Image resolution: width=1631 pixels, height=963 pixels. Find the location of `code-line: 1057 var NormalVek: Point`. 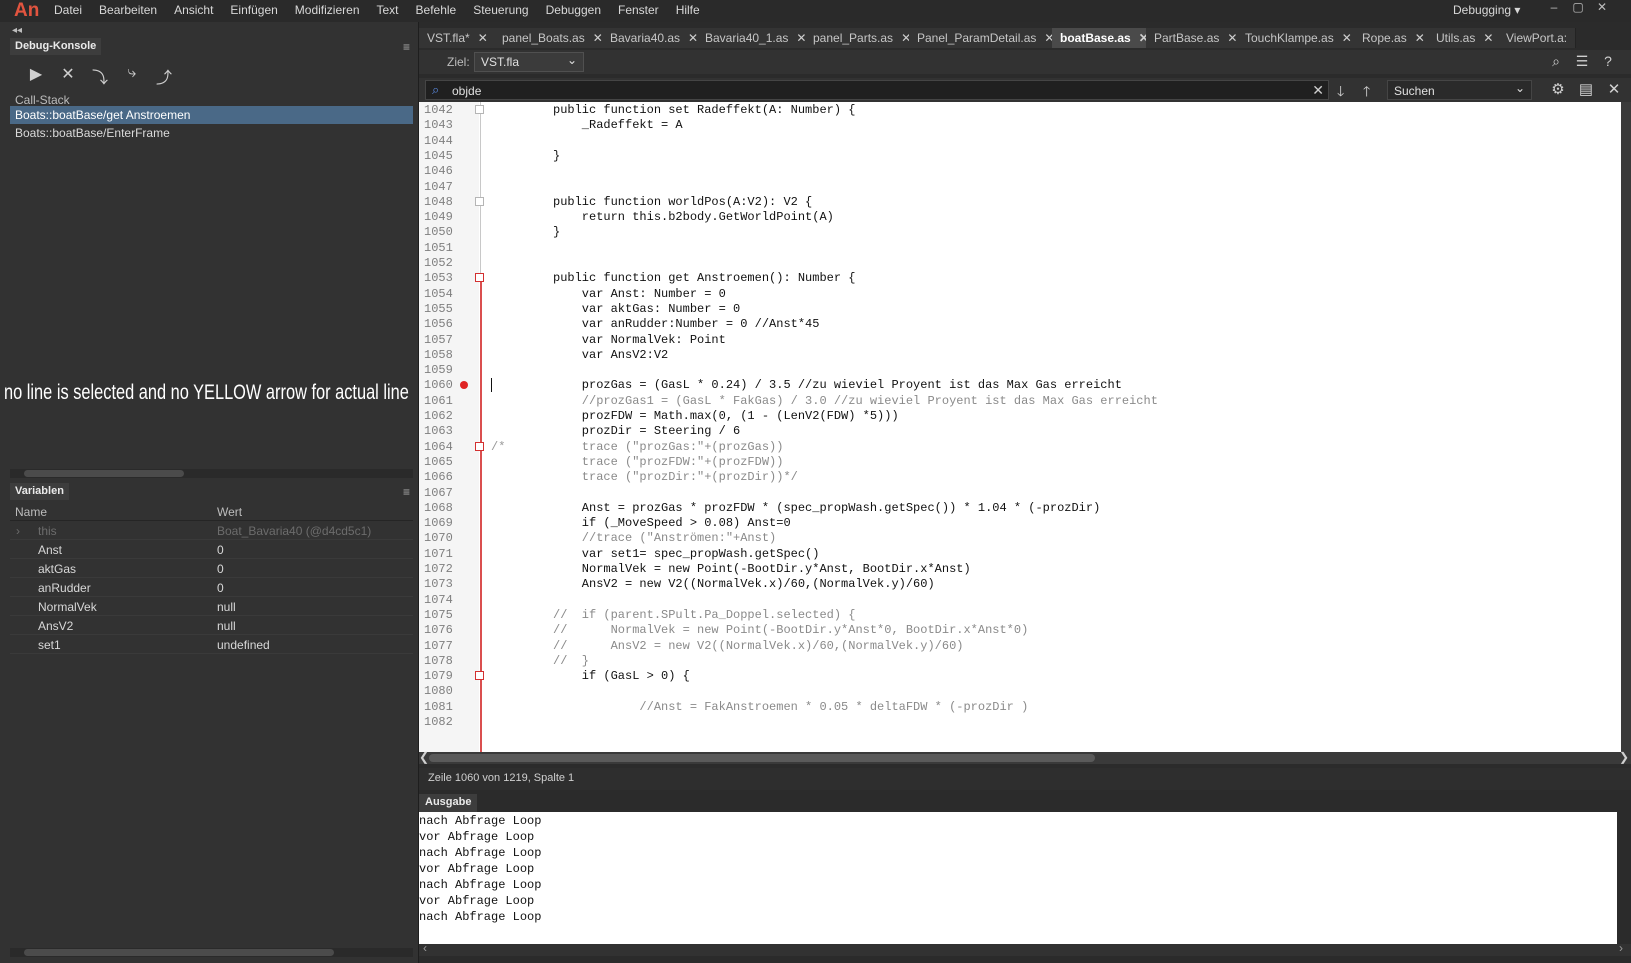

code-line: 1057 var NormalVek: Point is located at coordinates (1020, 340).